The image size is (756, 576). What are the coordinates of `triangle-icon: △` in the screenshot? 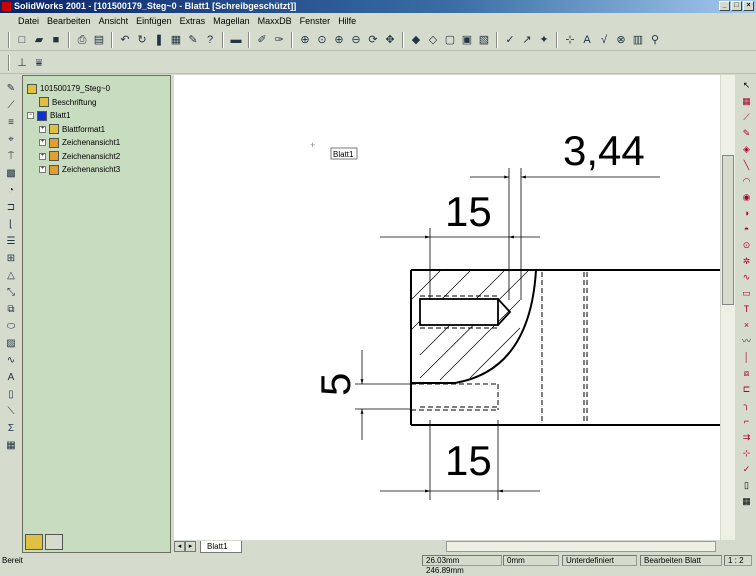 It's located at (11, 276).